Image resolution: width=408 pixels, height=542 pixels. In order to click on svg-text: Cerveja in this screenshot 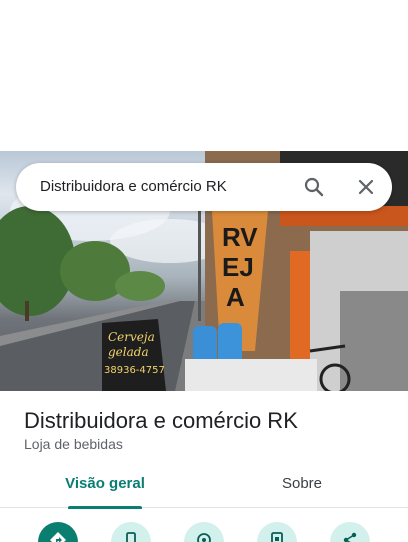, I will do `click(131, 337)`.